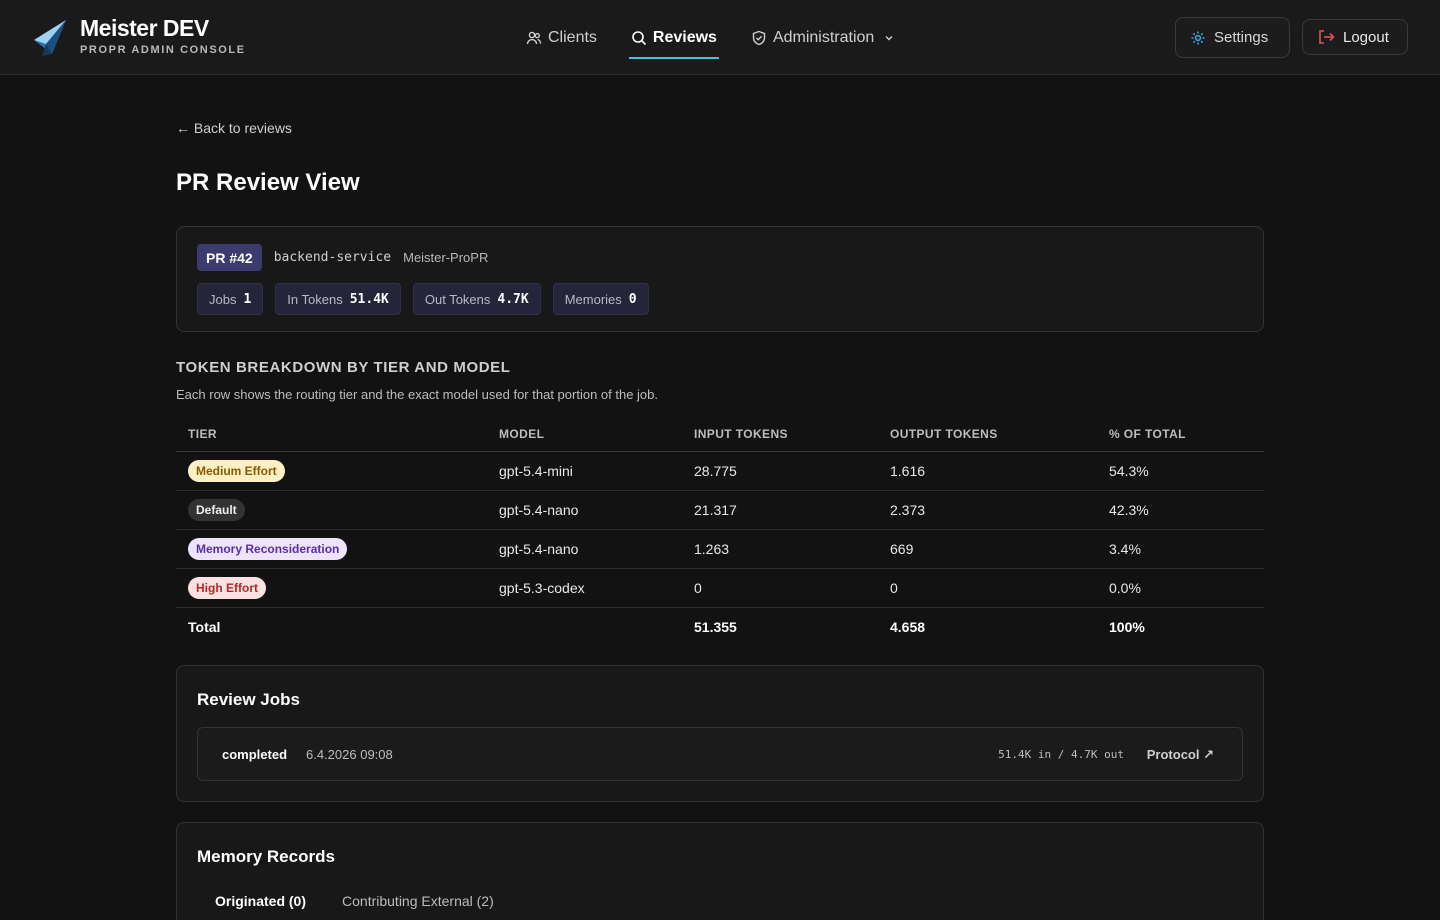 This screenshot has width=1440, height=920. What do you see at coordinates (268, 182) in the screenshot?
I see `page-title: PR Review View` at bounding box center [268, 182].